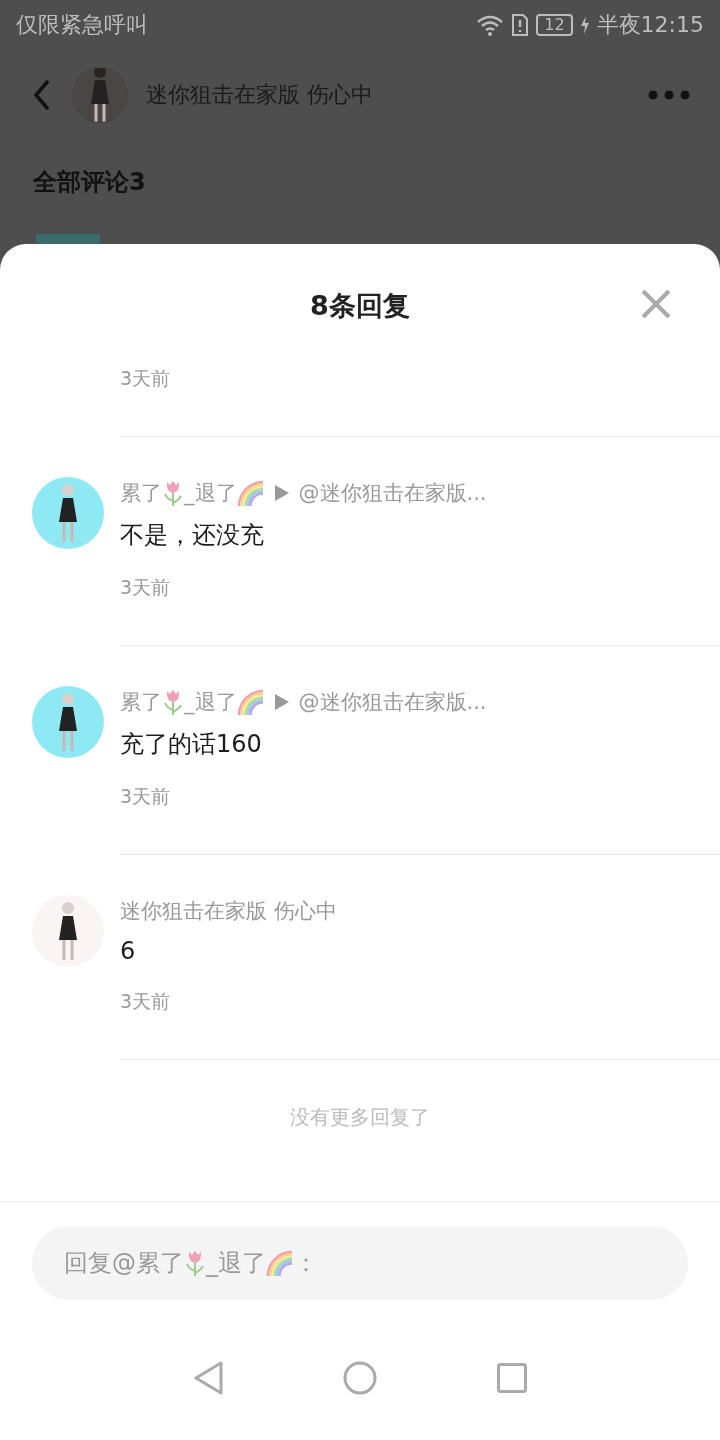 The image size is (720, 1440). What do you see at coordinates (360, 1378) in the screenshot?
I see `home-icon` at bounding box center [360, 1378].